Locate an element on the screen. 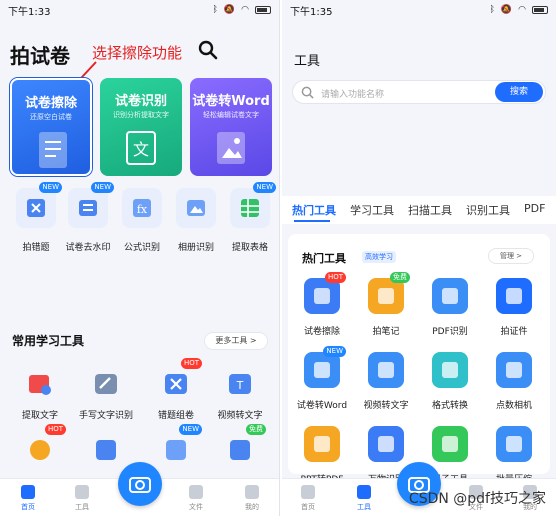 The height and width of the screenshot is (516, 556). tool-label: 拍错题 is located at coordinates (36, 248).